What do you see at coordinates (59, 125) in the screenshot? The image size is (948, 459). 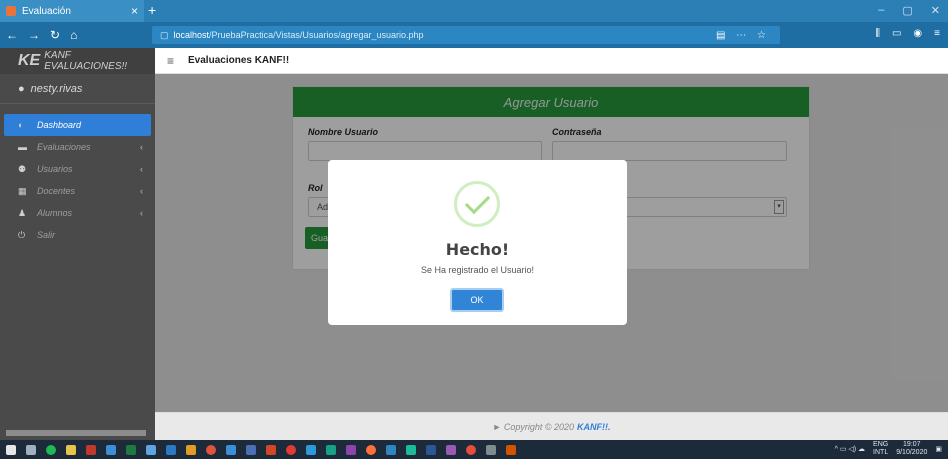 I see `sidebar-item-label: Dashboard` at bounding box center [59, 125].